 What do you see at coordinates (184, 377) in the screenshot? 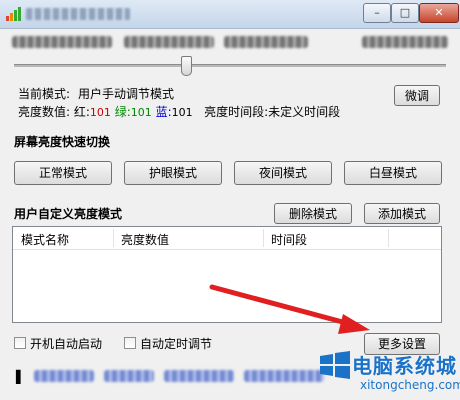
I see `footer-blurred-text` at bounding box center [184, 377].